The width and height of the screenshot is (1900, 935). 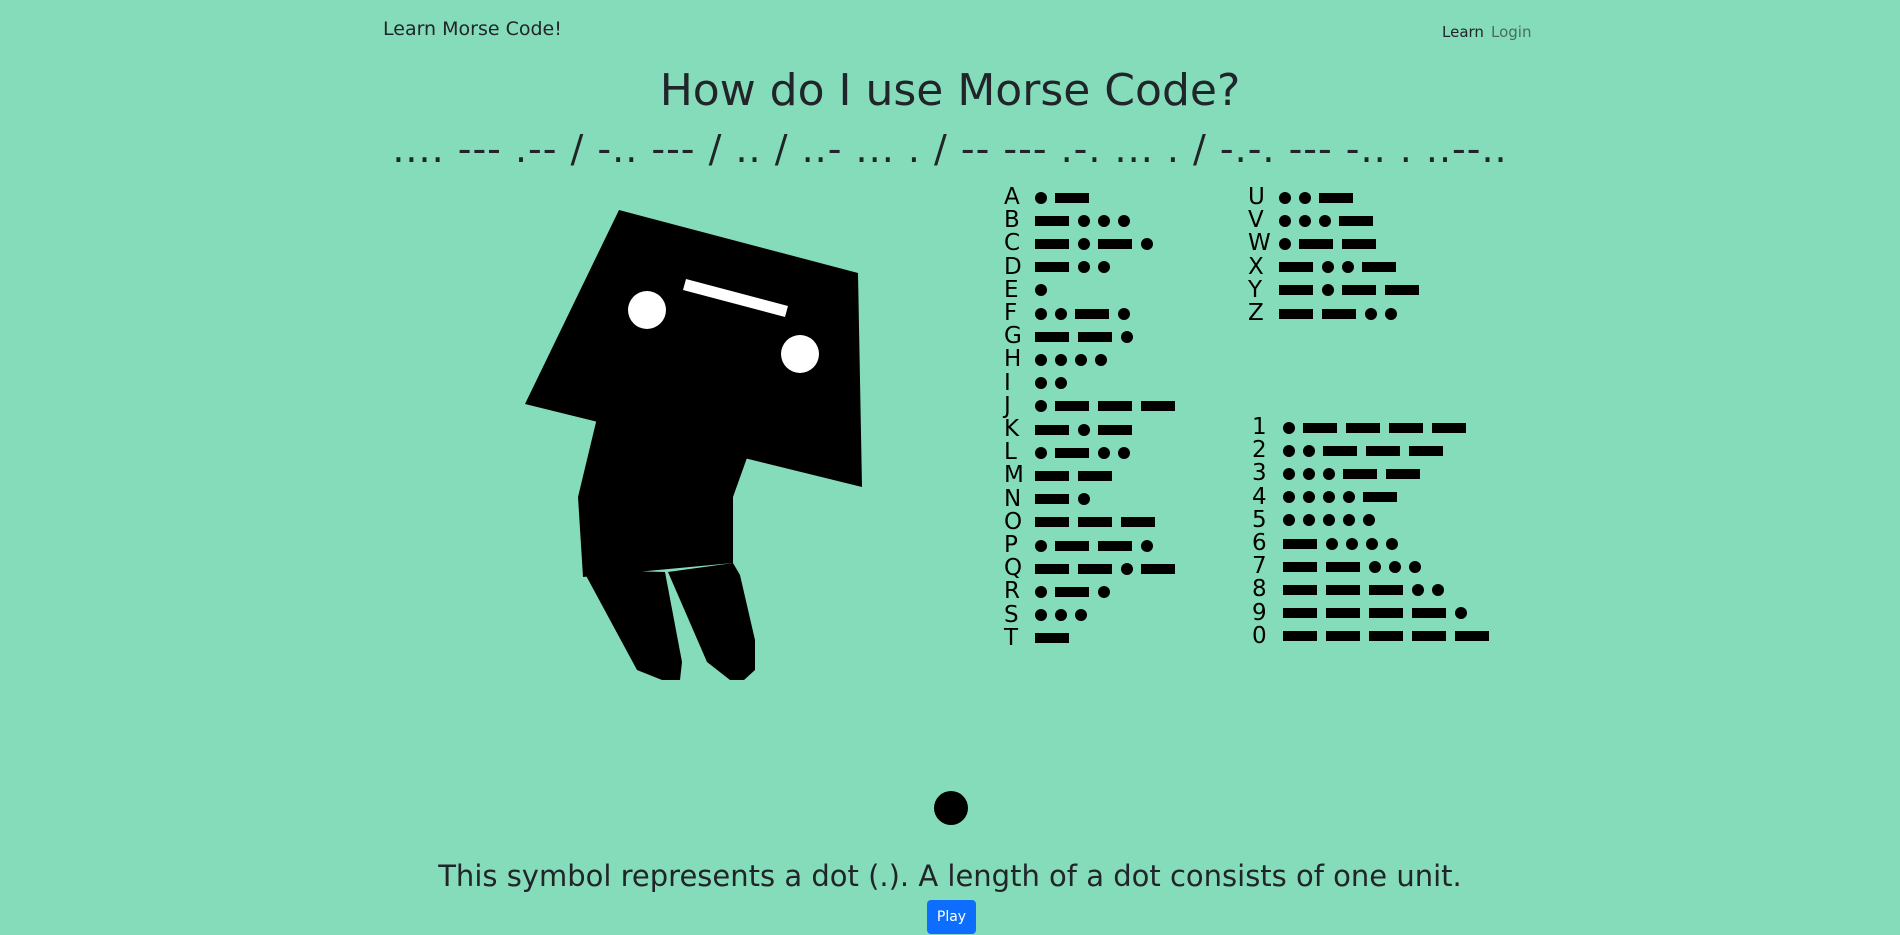 I want to click on morse-char: 6, so click(x=1259, y=543).